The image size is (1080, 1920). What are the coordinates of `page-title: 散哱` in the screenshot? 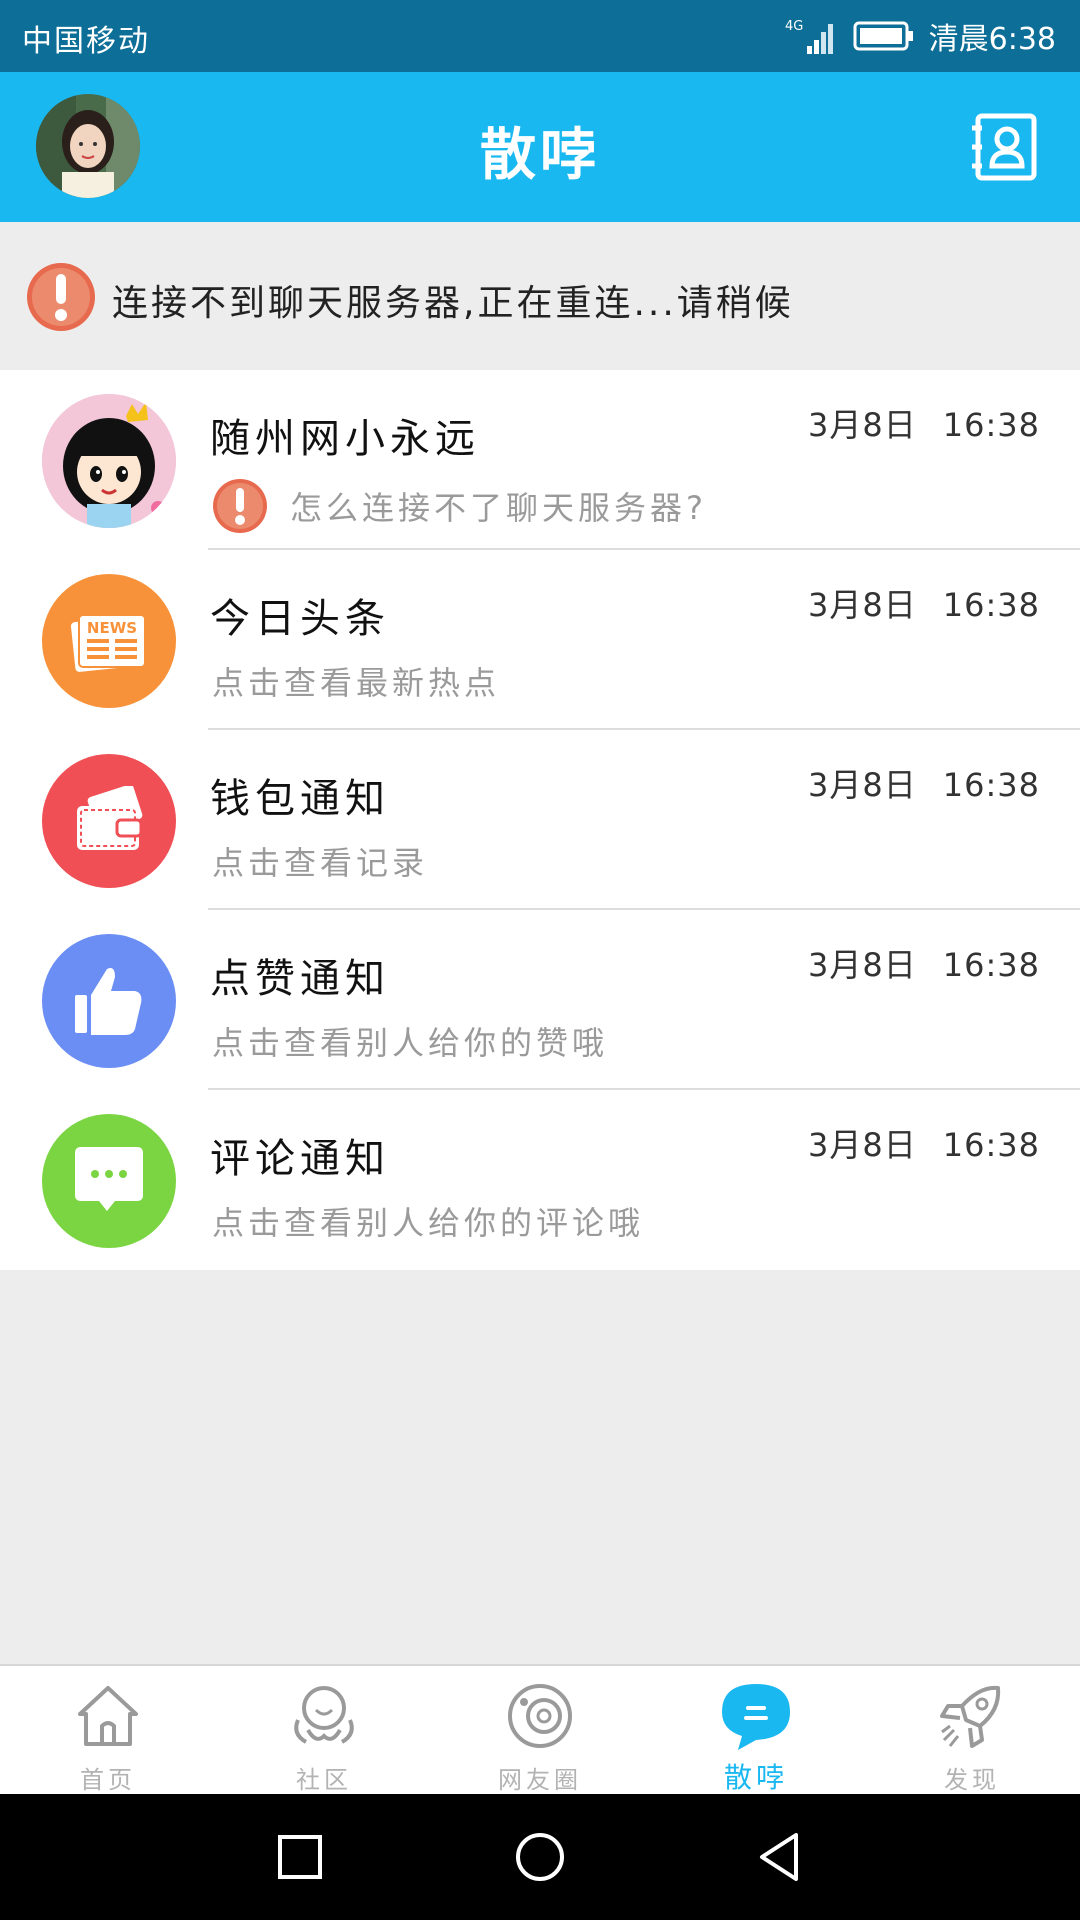 It's located at (540, 155).